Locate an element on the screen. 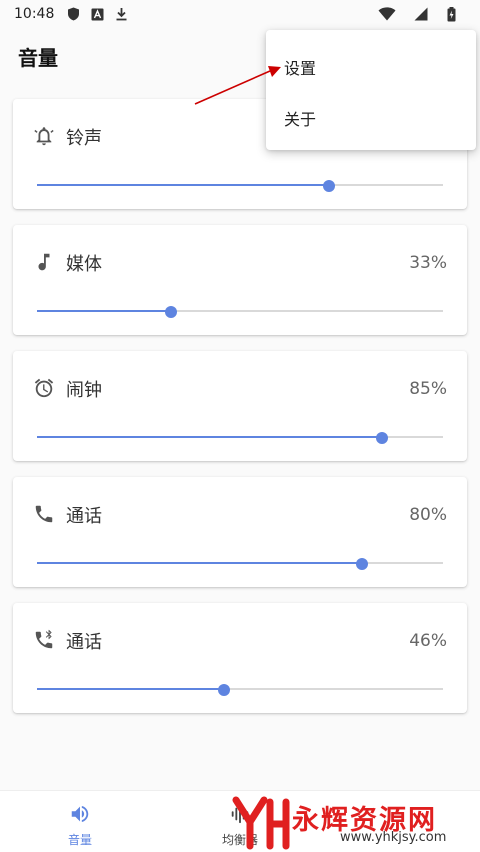  volume-card-call: 通话 80% is located at coordinates (240, 532).